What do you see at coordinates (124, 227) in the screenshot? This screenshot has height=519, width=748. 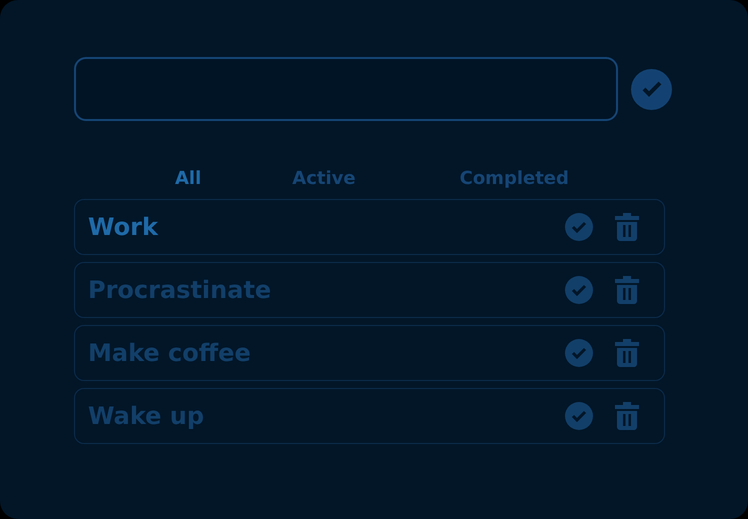 I see `task-text: Work` at bounding box center [124, 227].